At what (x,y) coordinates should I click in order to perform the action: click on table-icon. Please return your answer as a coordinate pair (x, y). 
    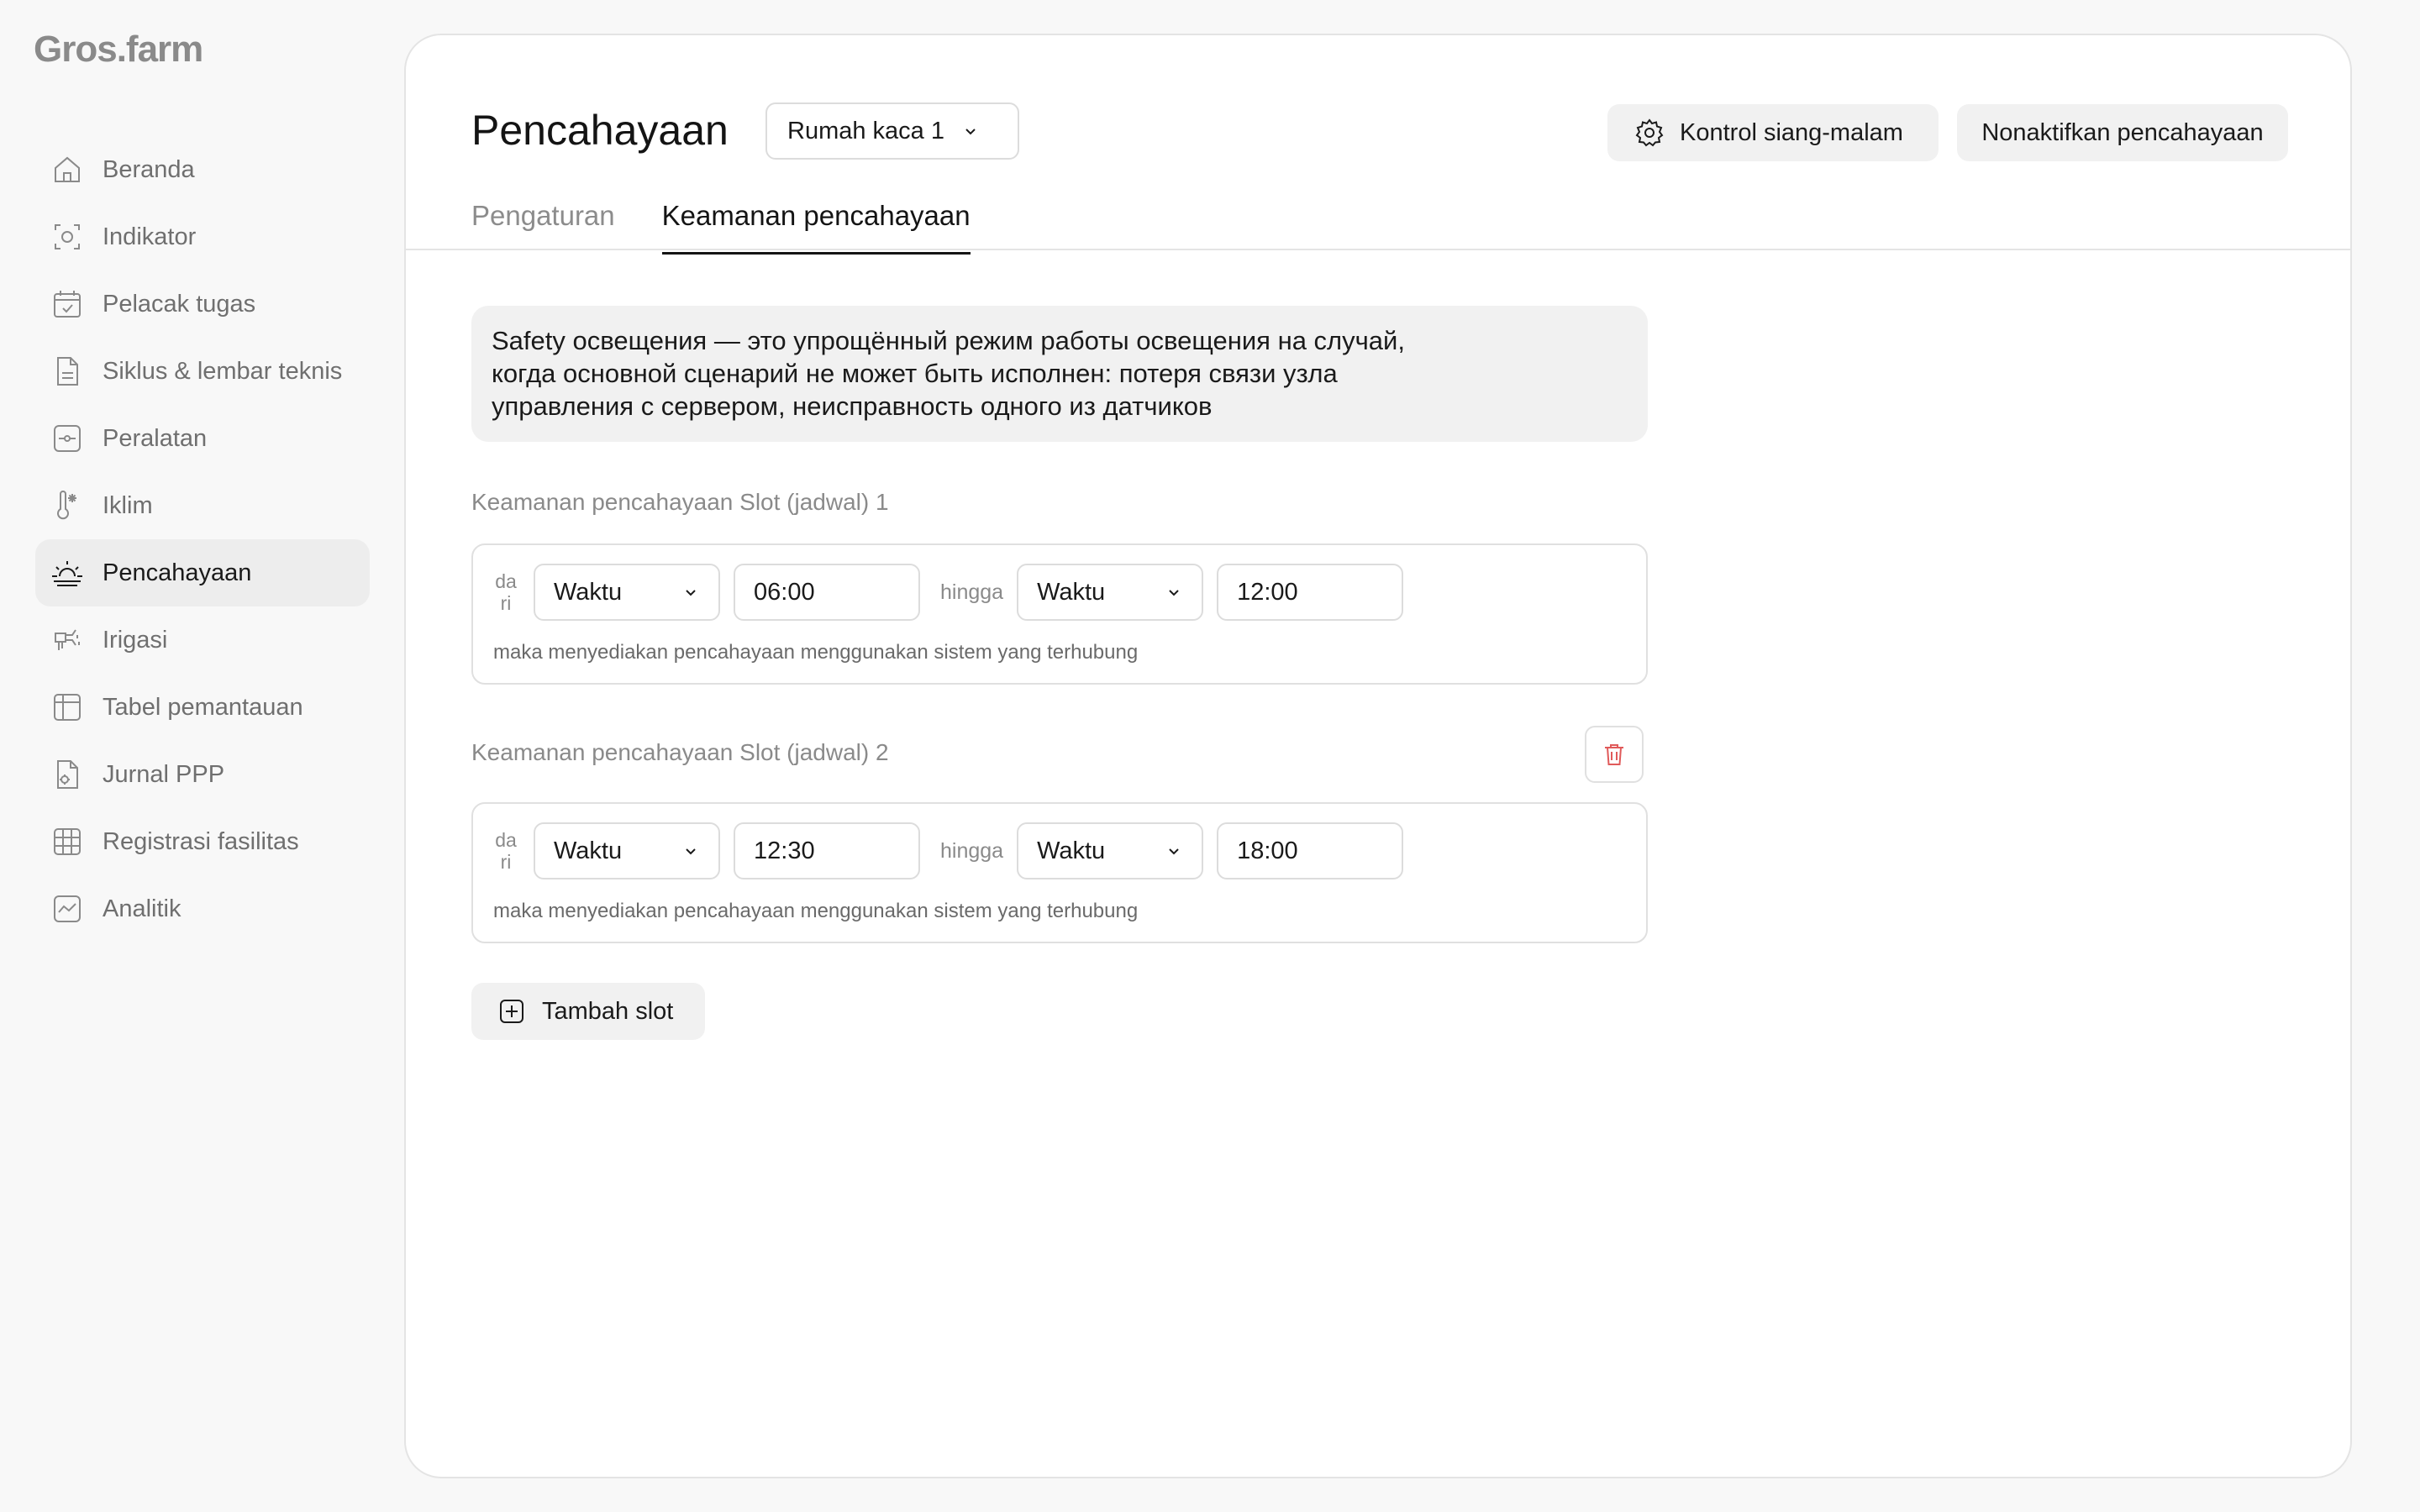
    Looking at the image, I should click on (67, 707).